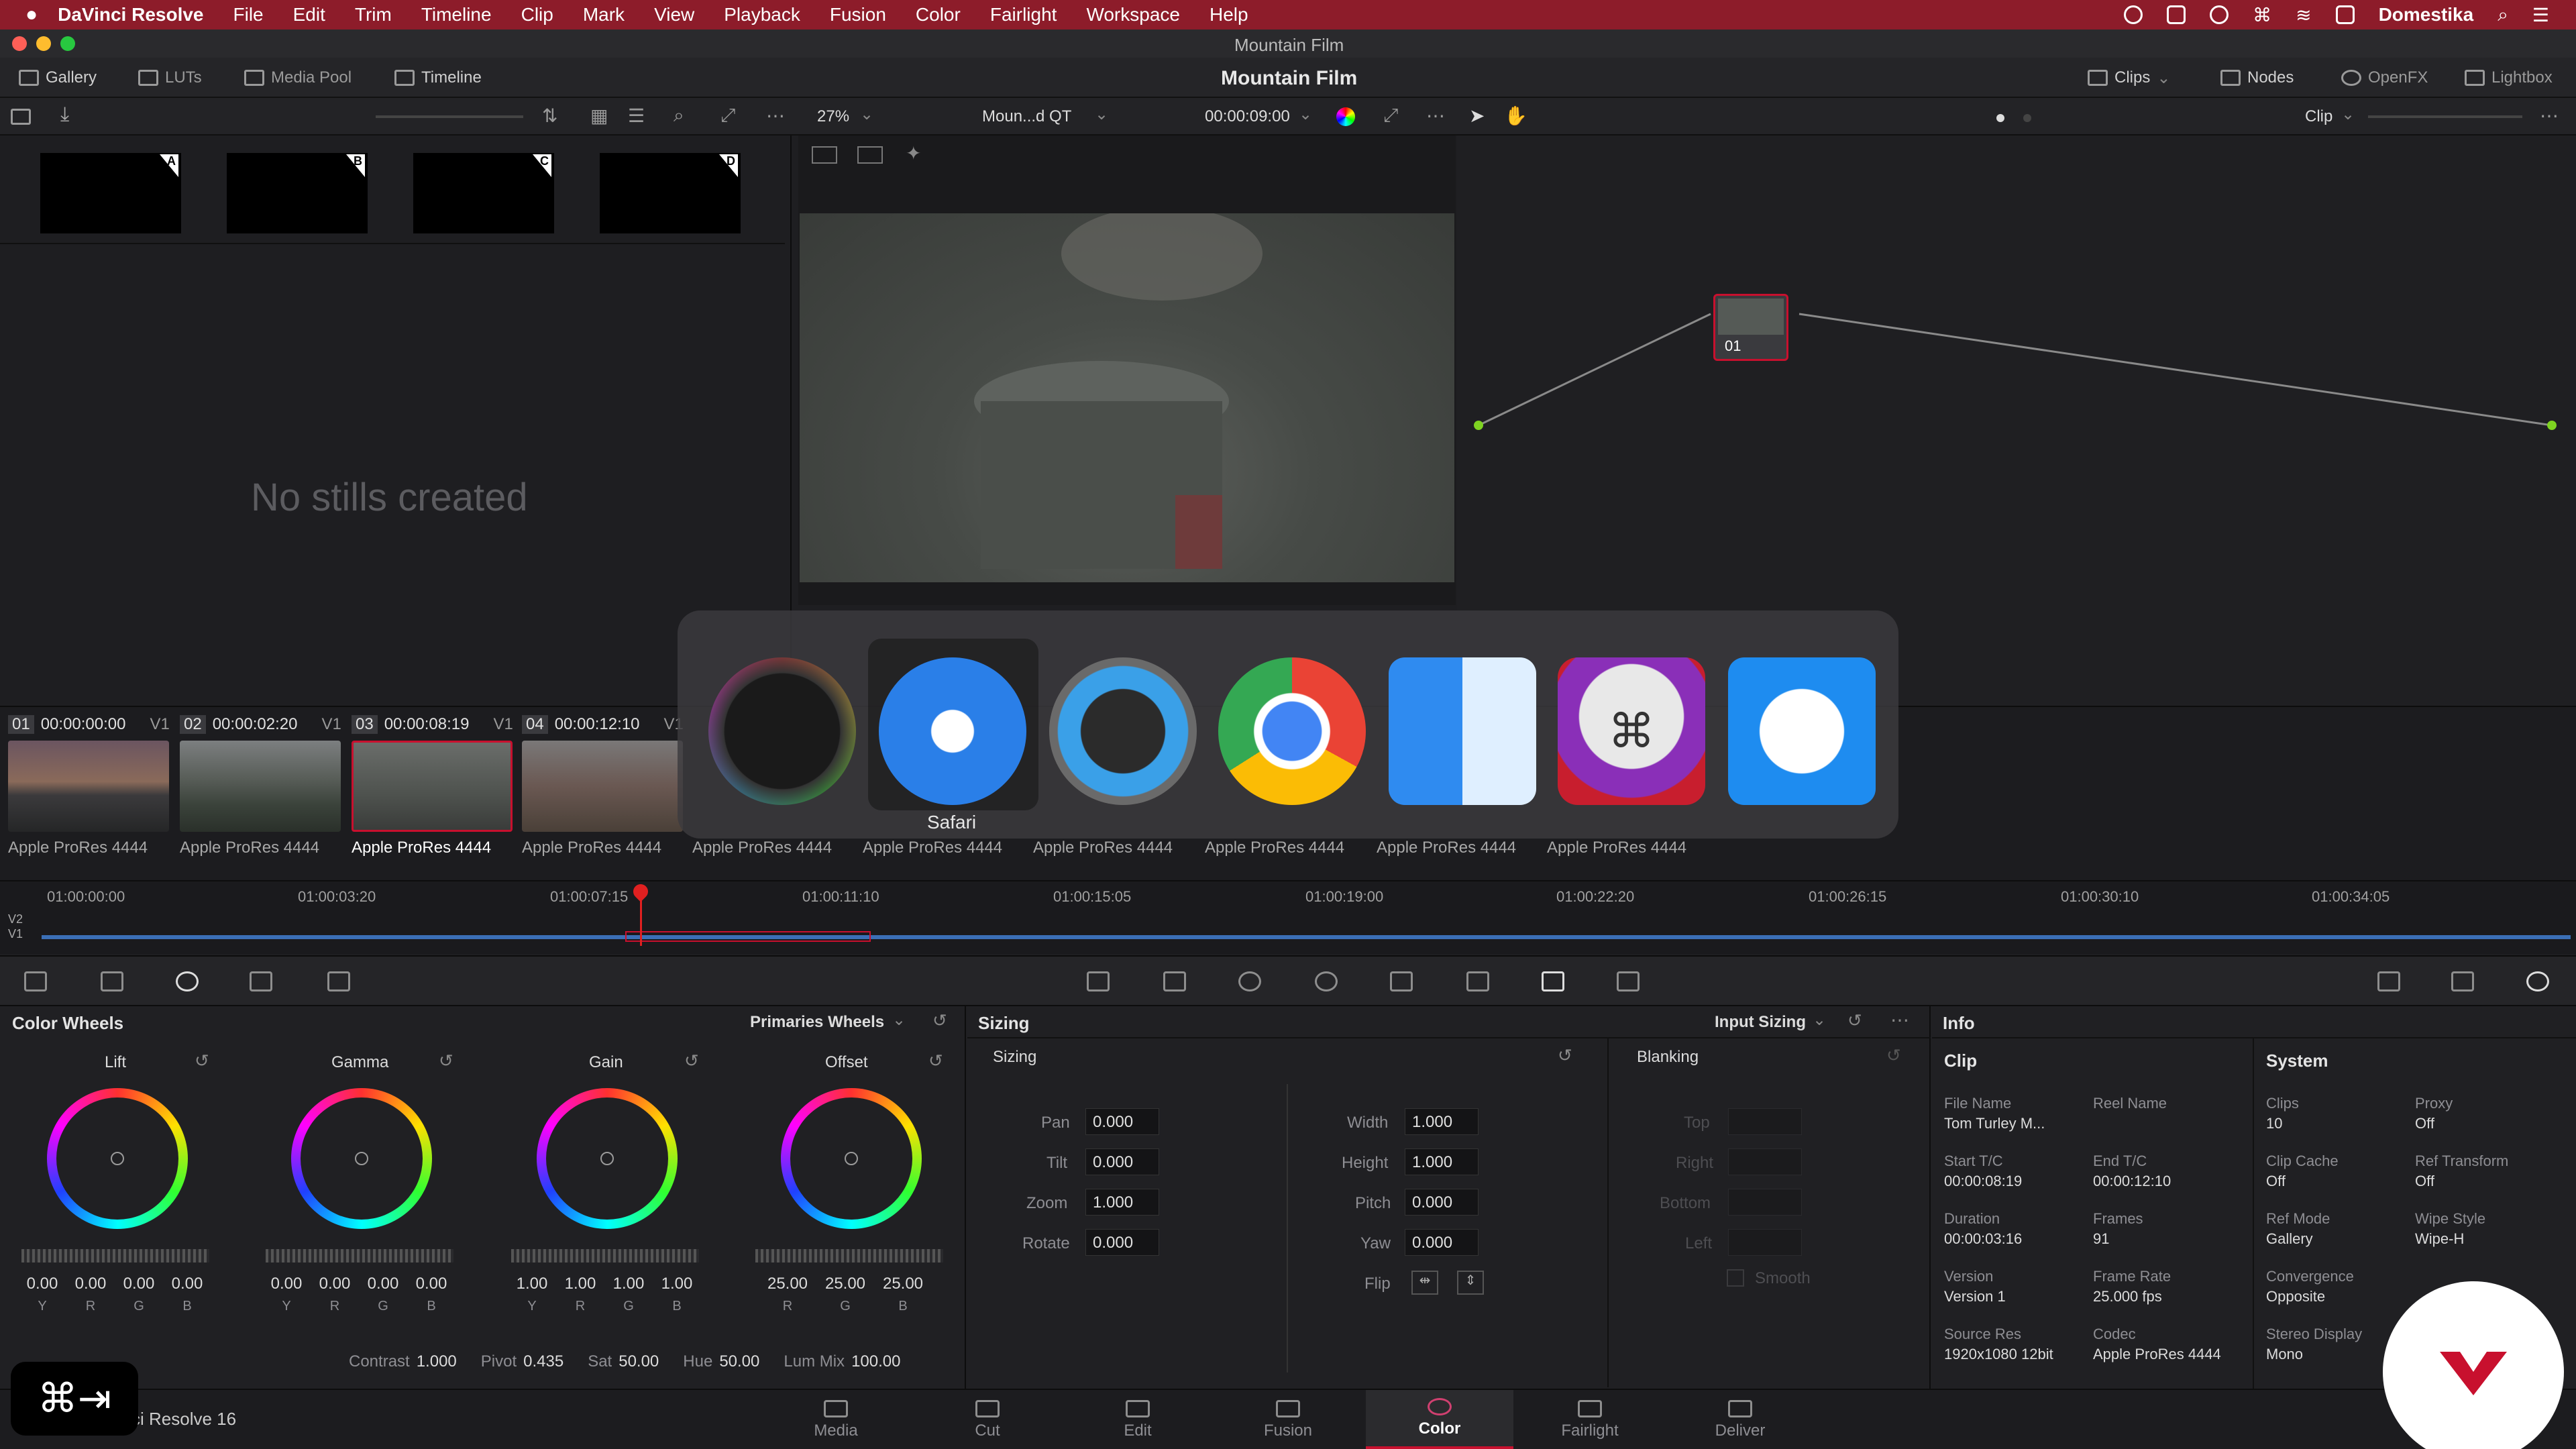  Describe the element at coordinates (64, 114) in the screenshot. I see `import-still-icon: ⤓` at that location.